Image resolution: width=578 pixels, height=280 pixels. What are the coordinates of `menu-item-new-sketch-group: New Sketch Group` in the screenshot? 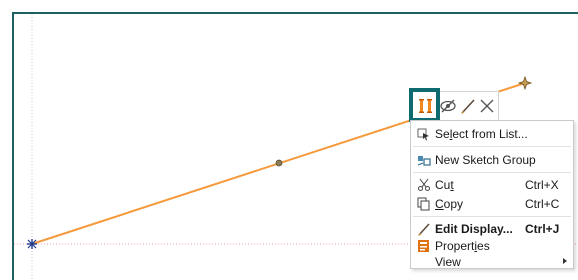 It's located at (492, 160).